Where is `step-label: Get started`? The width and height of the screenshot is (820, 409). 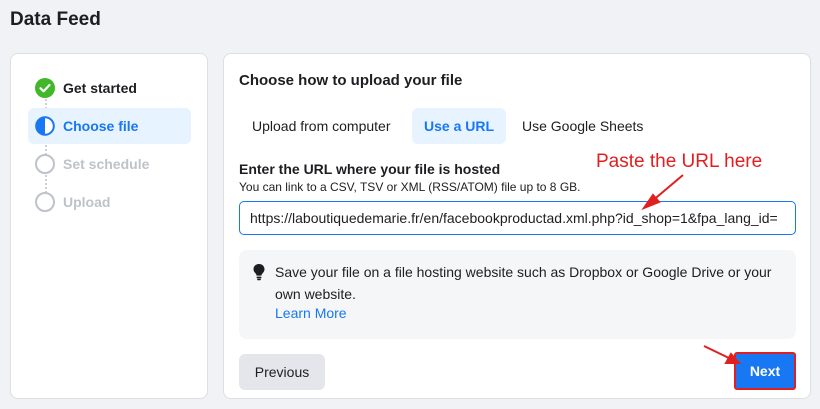
step-label: Get started is located at coordinates (100, 88).